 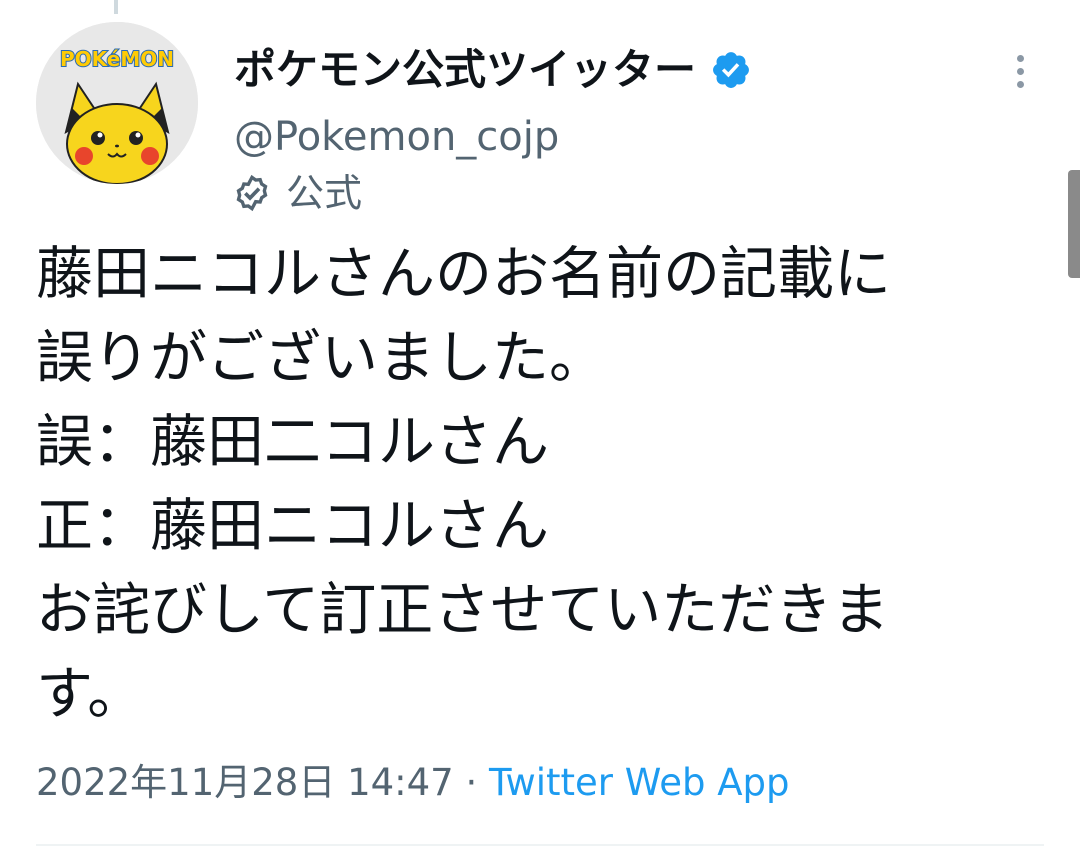 I want to click on display-name: ポケモン公式ツイッター, so click(x=465, y=70).